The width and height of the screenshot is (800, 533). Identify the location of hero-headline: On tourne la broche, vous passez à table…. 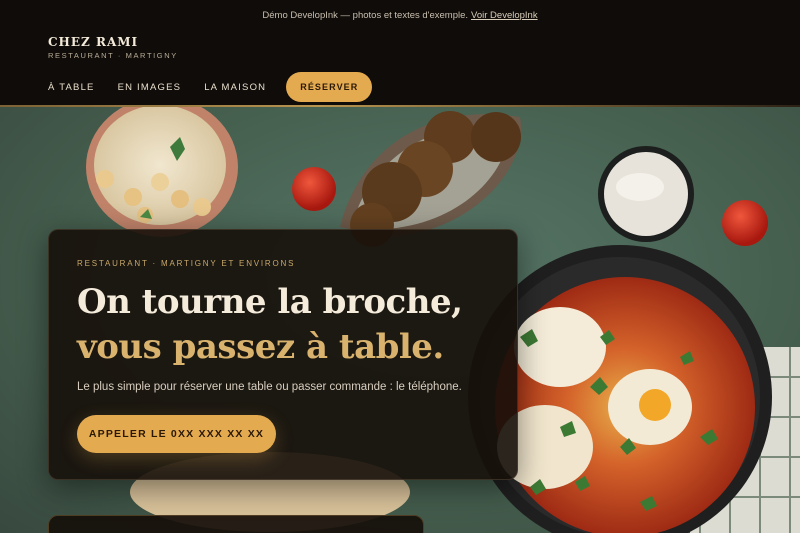
(270, 325).